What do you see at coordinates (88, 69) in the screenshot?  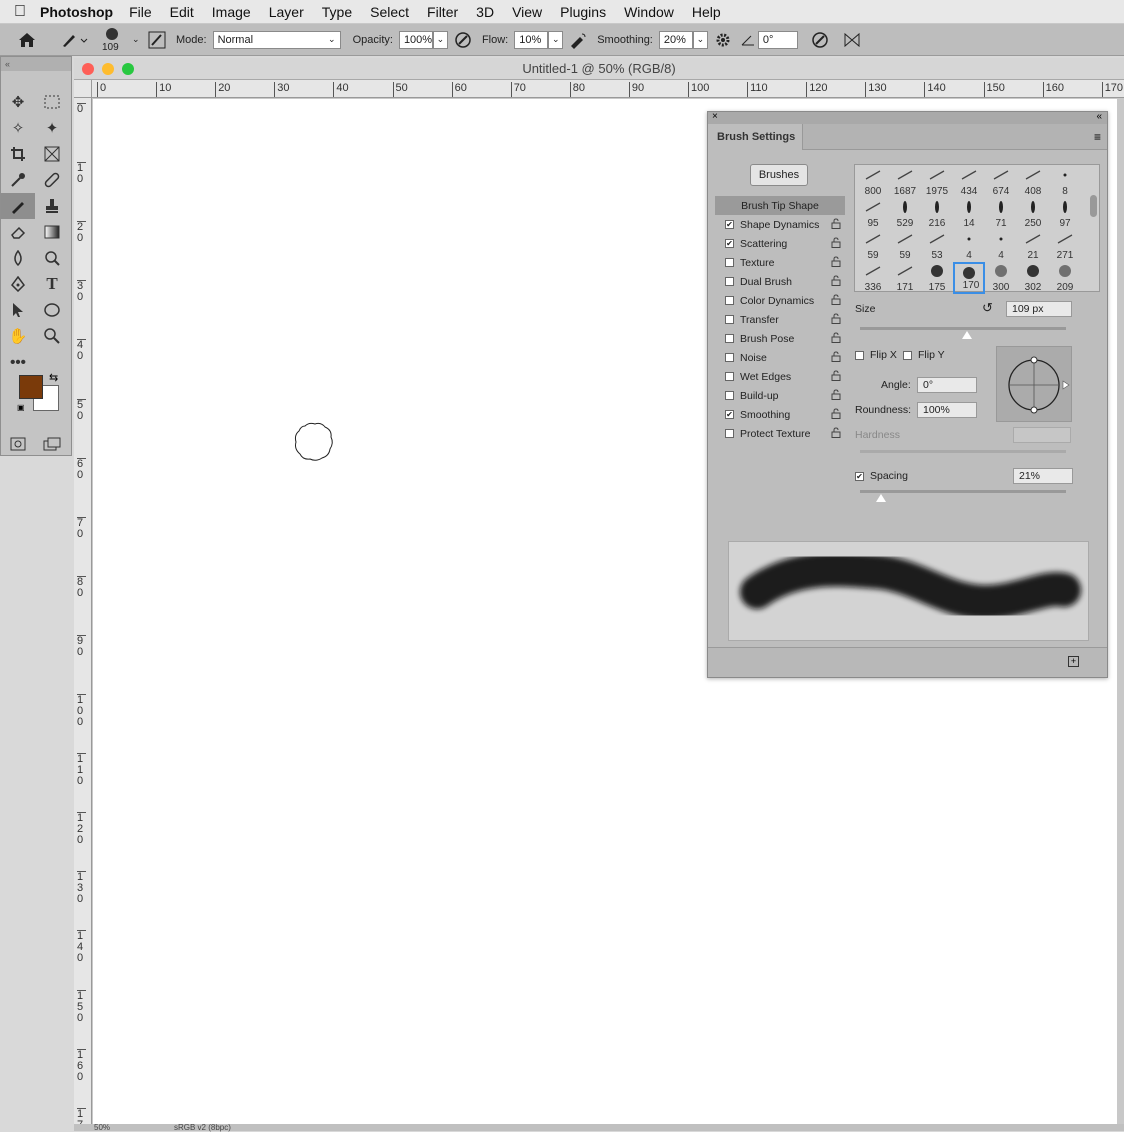 I see `close-window-button` at bounding box center [88, 69].